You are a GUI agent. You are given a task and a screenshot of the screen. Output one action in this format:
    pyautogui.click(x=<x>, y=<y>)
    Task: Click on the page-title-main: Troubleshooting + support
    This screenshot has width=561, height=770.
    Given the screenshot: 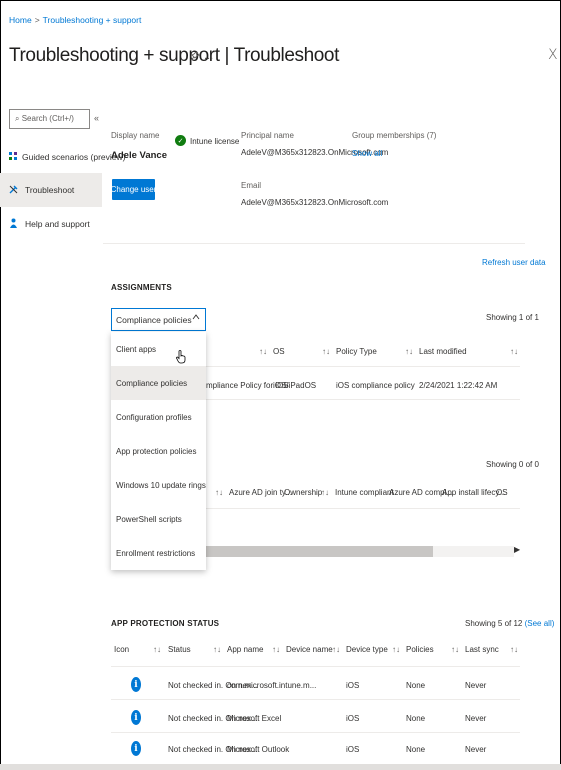 What is the action you would take?
    pyautogui.click(x=114, y=55)
    